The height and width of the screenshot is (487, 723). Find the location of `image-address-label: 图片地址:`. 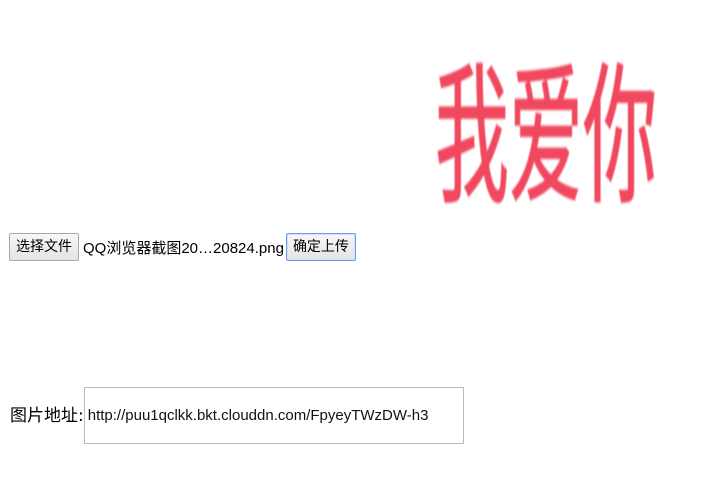

image-address-label: 图片地址: is located at coordinates (47, 415).